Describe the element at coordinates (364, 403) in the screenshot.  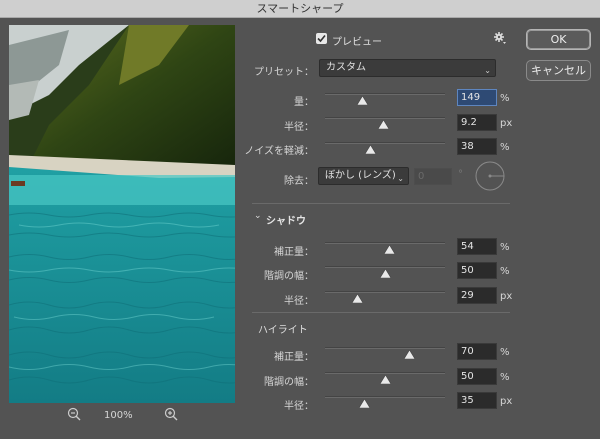
I see `highlight-radius-slider-thumb` at that location.